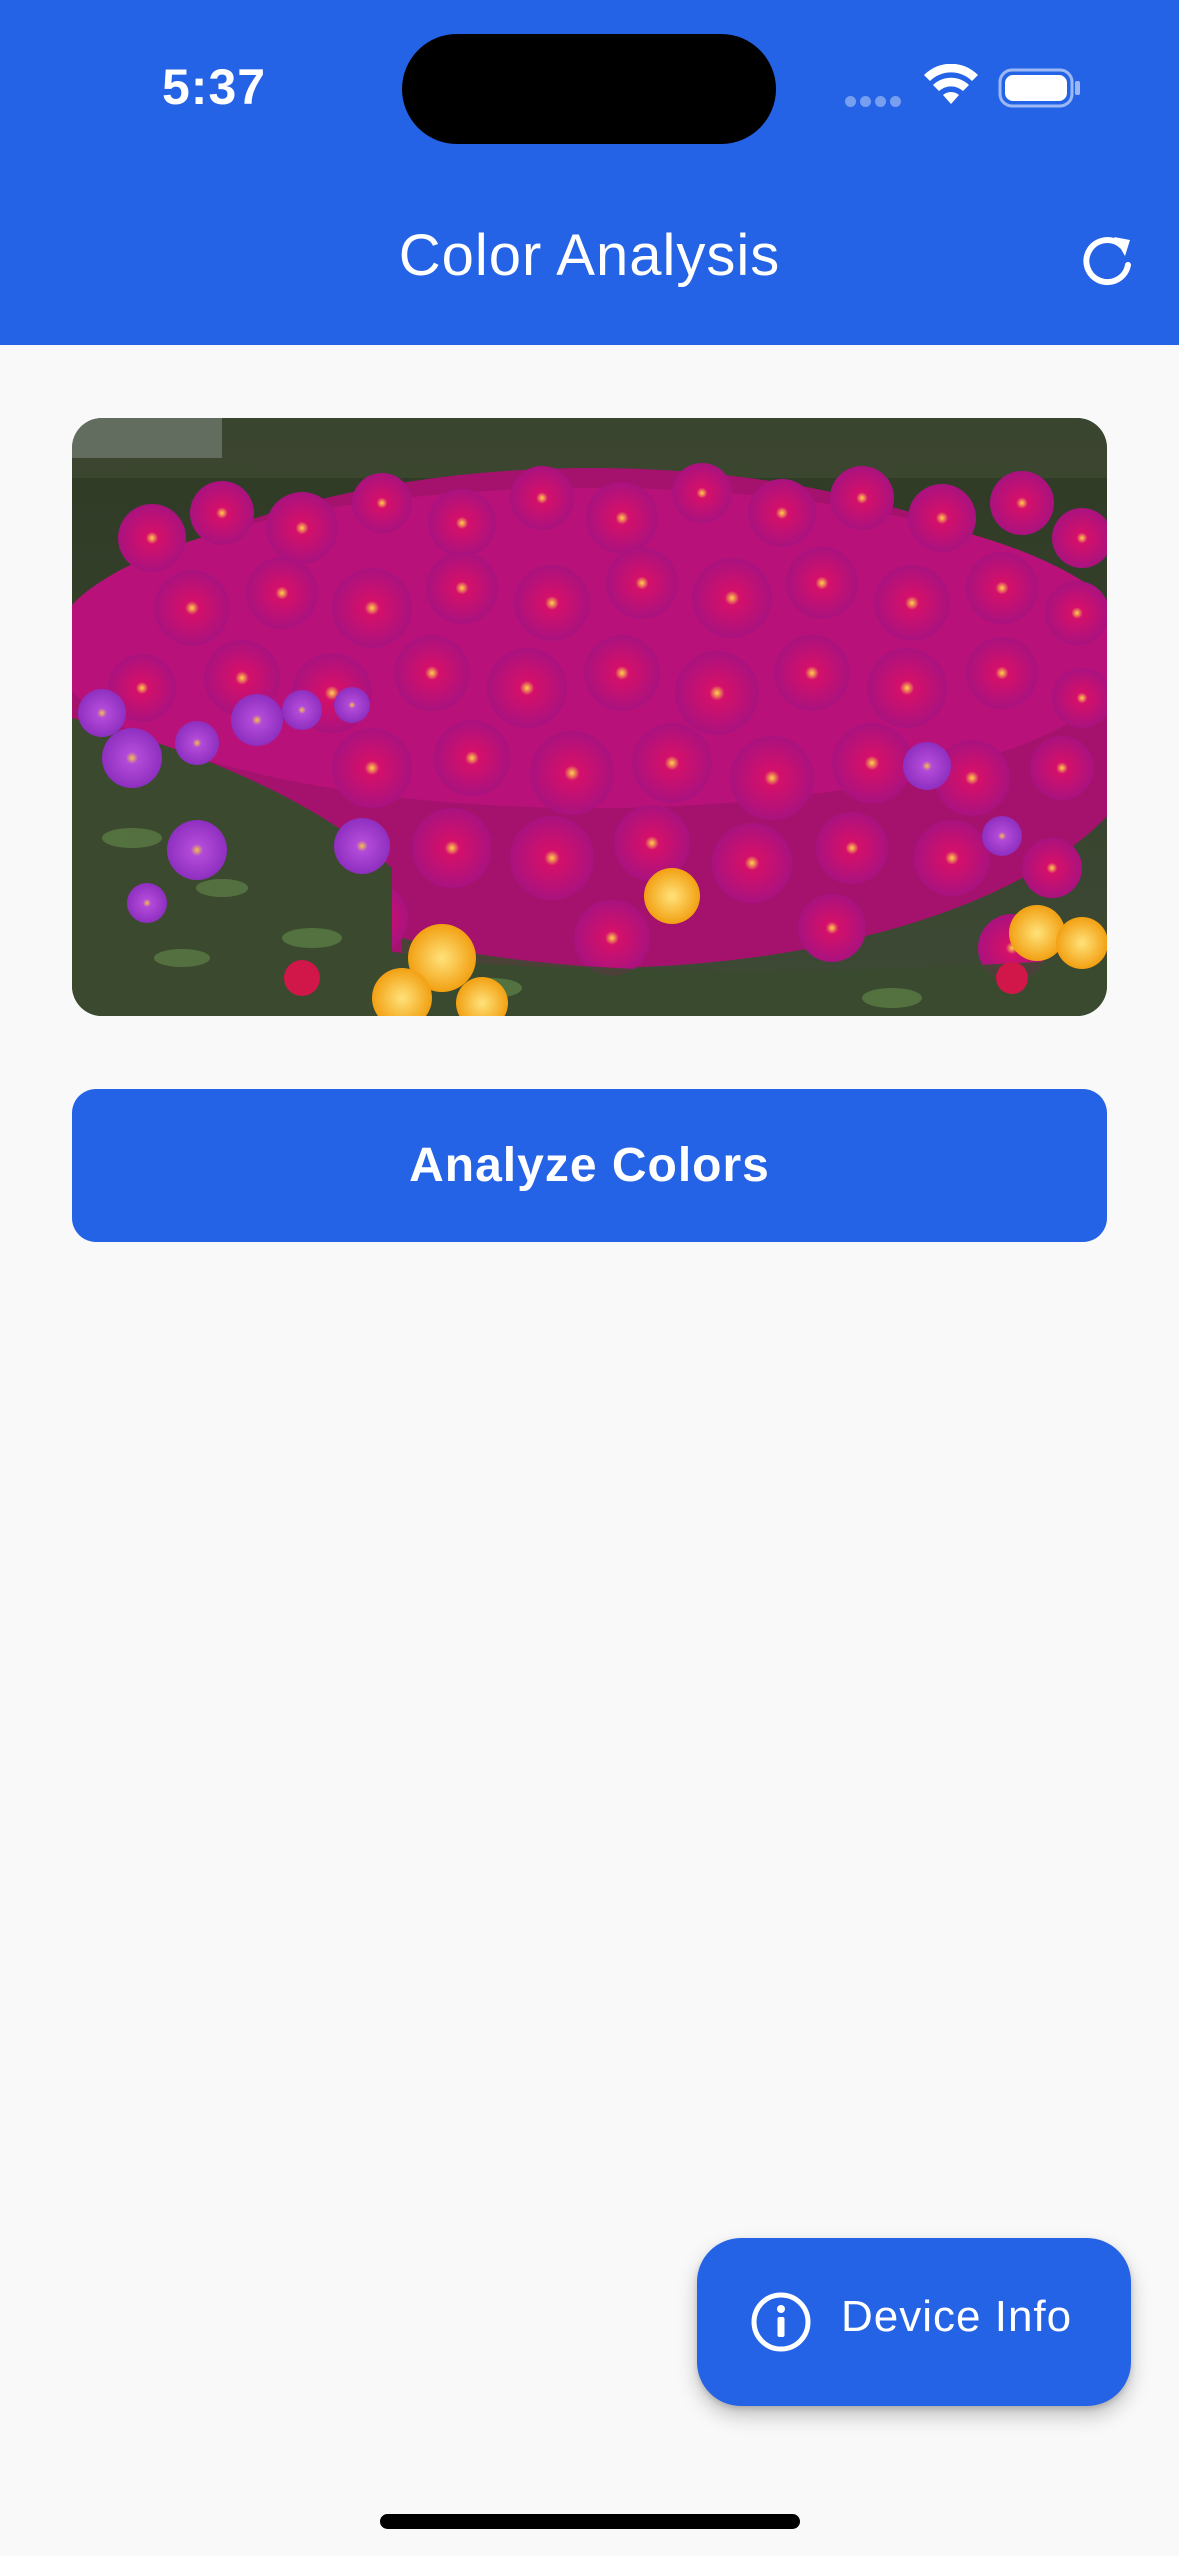  Describe the element at coordinates (1039, 88) in the screenshot. I see `battery-icon` at that location.